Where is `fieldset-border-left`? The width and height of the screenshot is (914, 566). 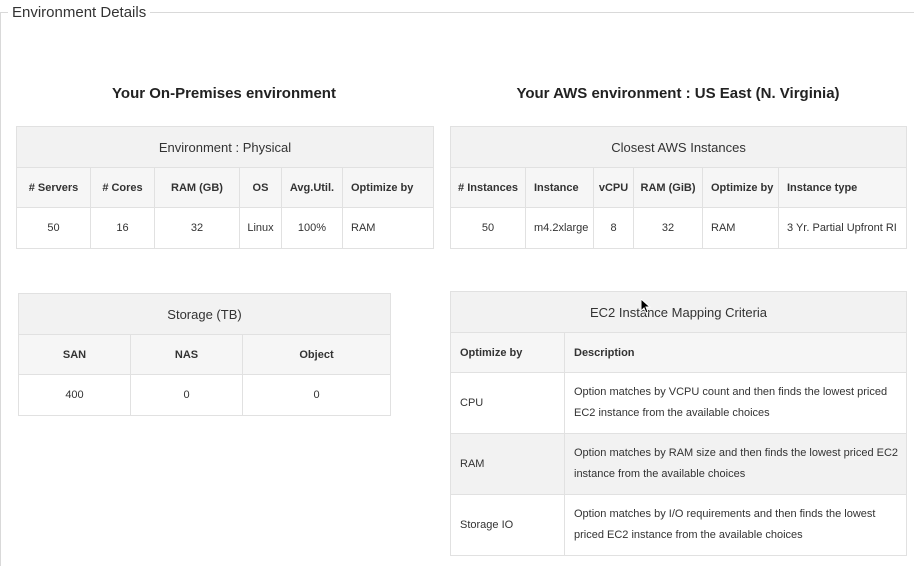 fieldset-border-left is located at coordinates (0, 289).